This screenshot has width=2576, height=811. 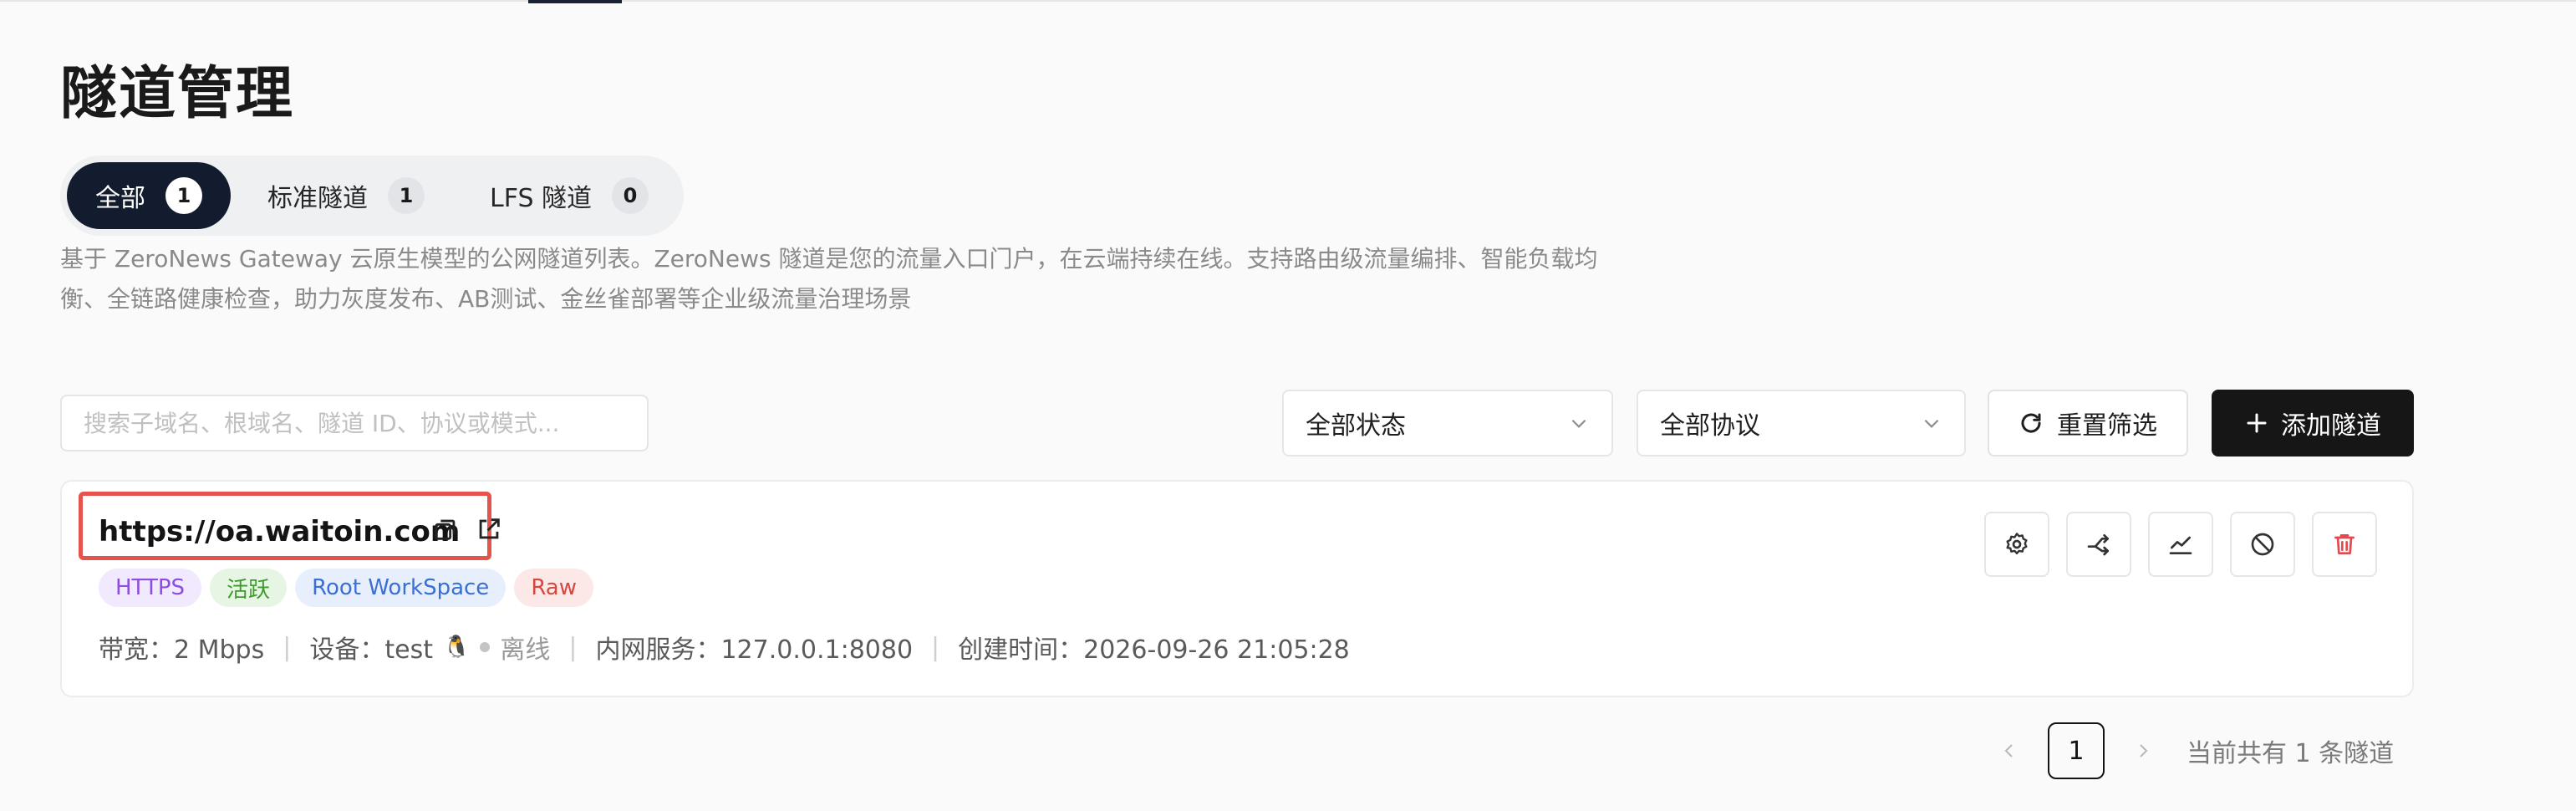 What do you see at coordinates (120, 198) in the screenshot?
I see `tab-label: 全部` at bounding box center [120, 198].